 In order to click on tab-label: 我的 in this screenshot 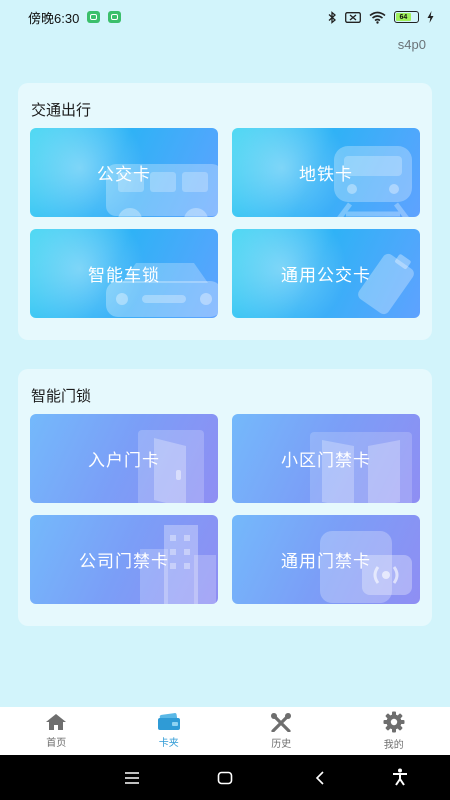, I will do `click(393, 745)`.